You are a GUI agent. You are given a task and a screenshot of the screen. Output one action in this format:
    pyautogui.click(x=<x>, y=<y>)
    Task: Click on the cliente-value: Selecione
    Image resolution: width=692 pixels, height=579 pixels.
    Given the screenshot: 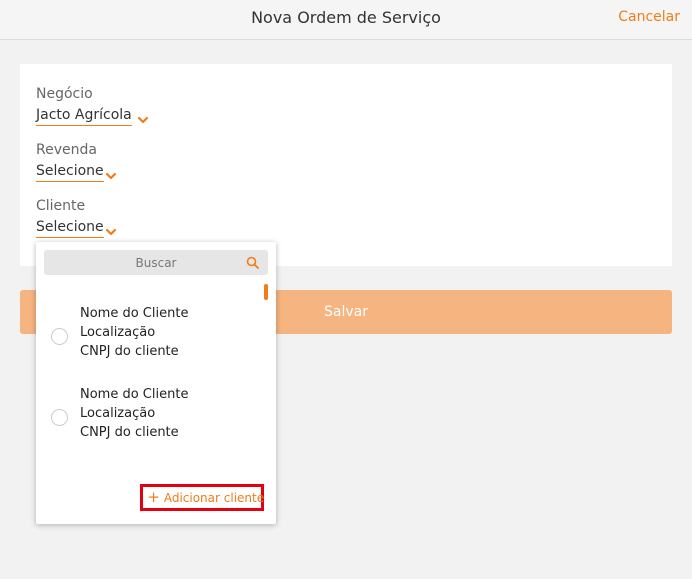 What is the action you would take?
    pyautogui.click(x=70, y=227)
    